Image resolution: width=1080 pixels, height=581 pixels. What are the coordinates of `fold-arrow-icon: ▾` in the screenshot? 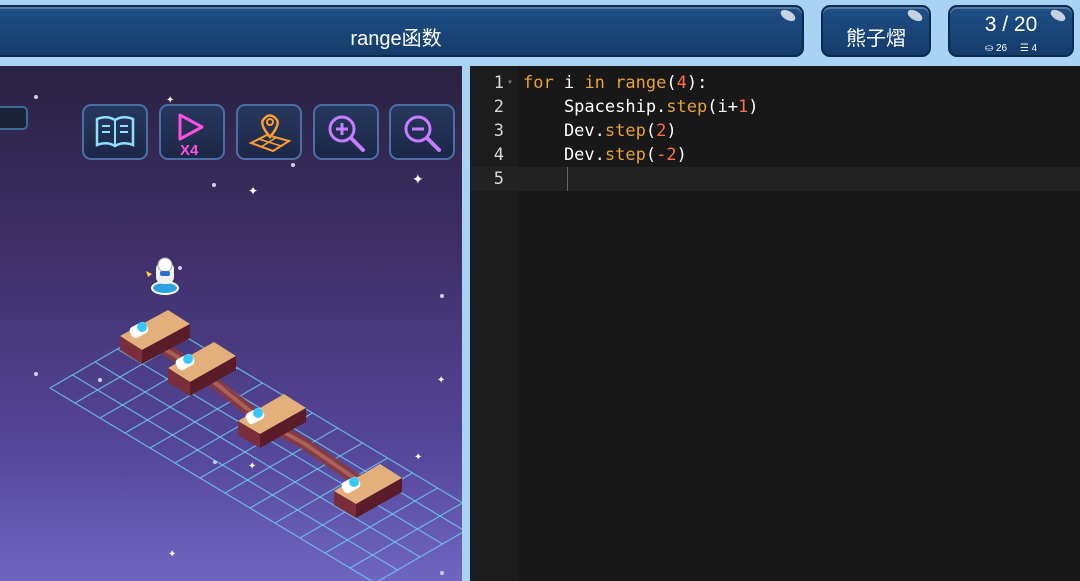 It's located at (510, 83).